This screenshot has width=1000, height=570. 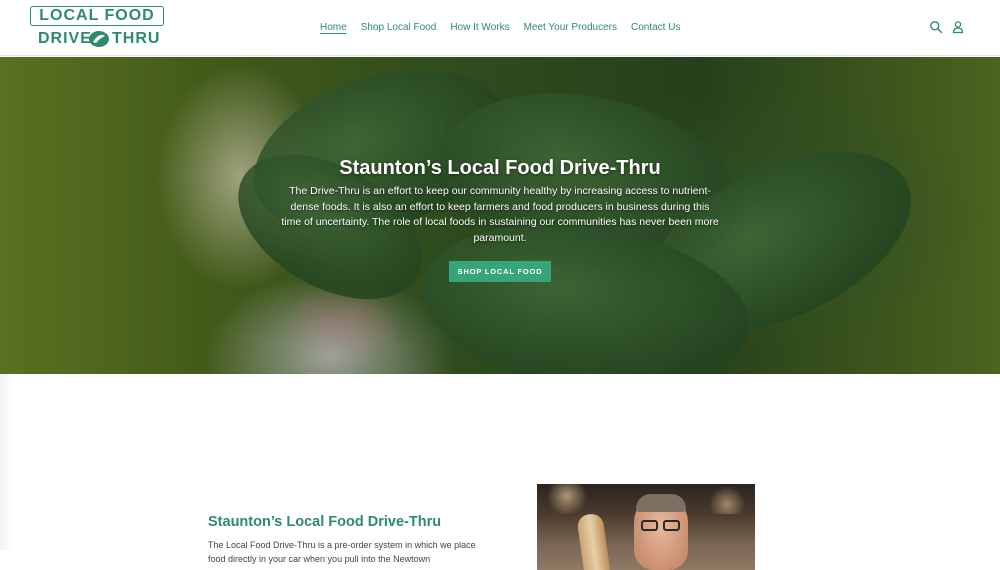 I want to click on hero-title: Staunton’s Local Food Drive-Thru, so click(x=500, y=168).